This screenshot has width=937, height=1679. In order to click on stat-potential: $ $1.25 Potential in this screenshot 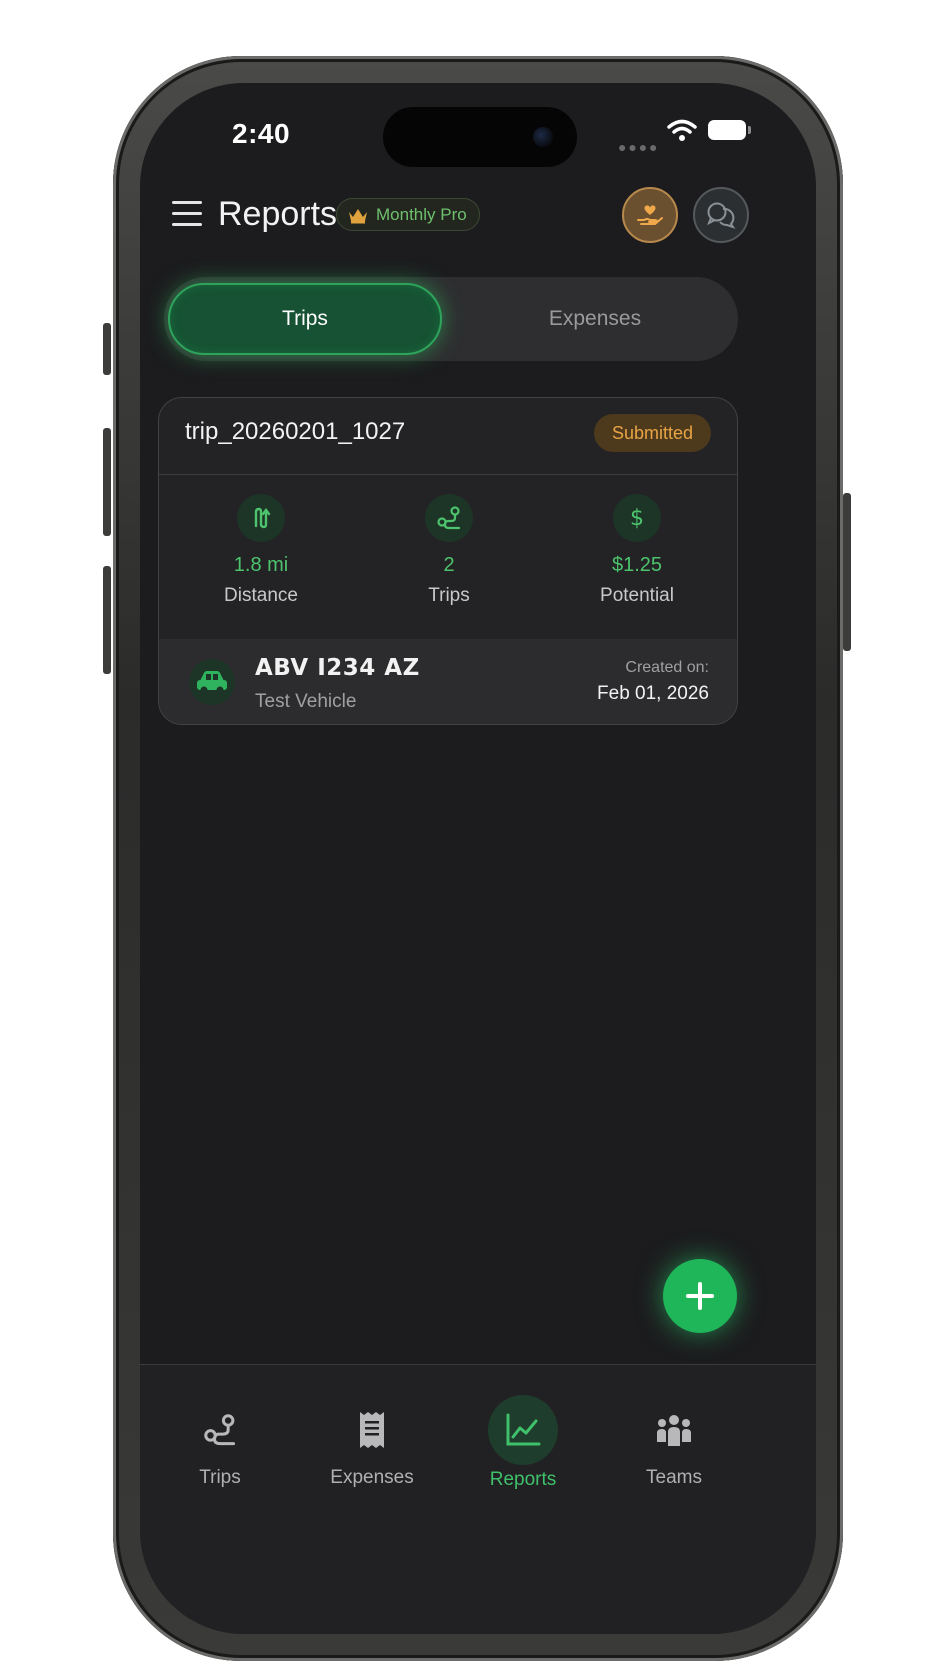, I will do `click(637, 550)`.